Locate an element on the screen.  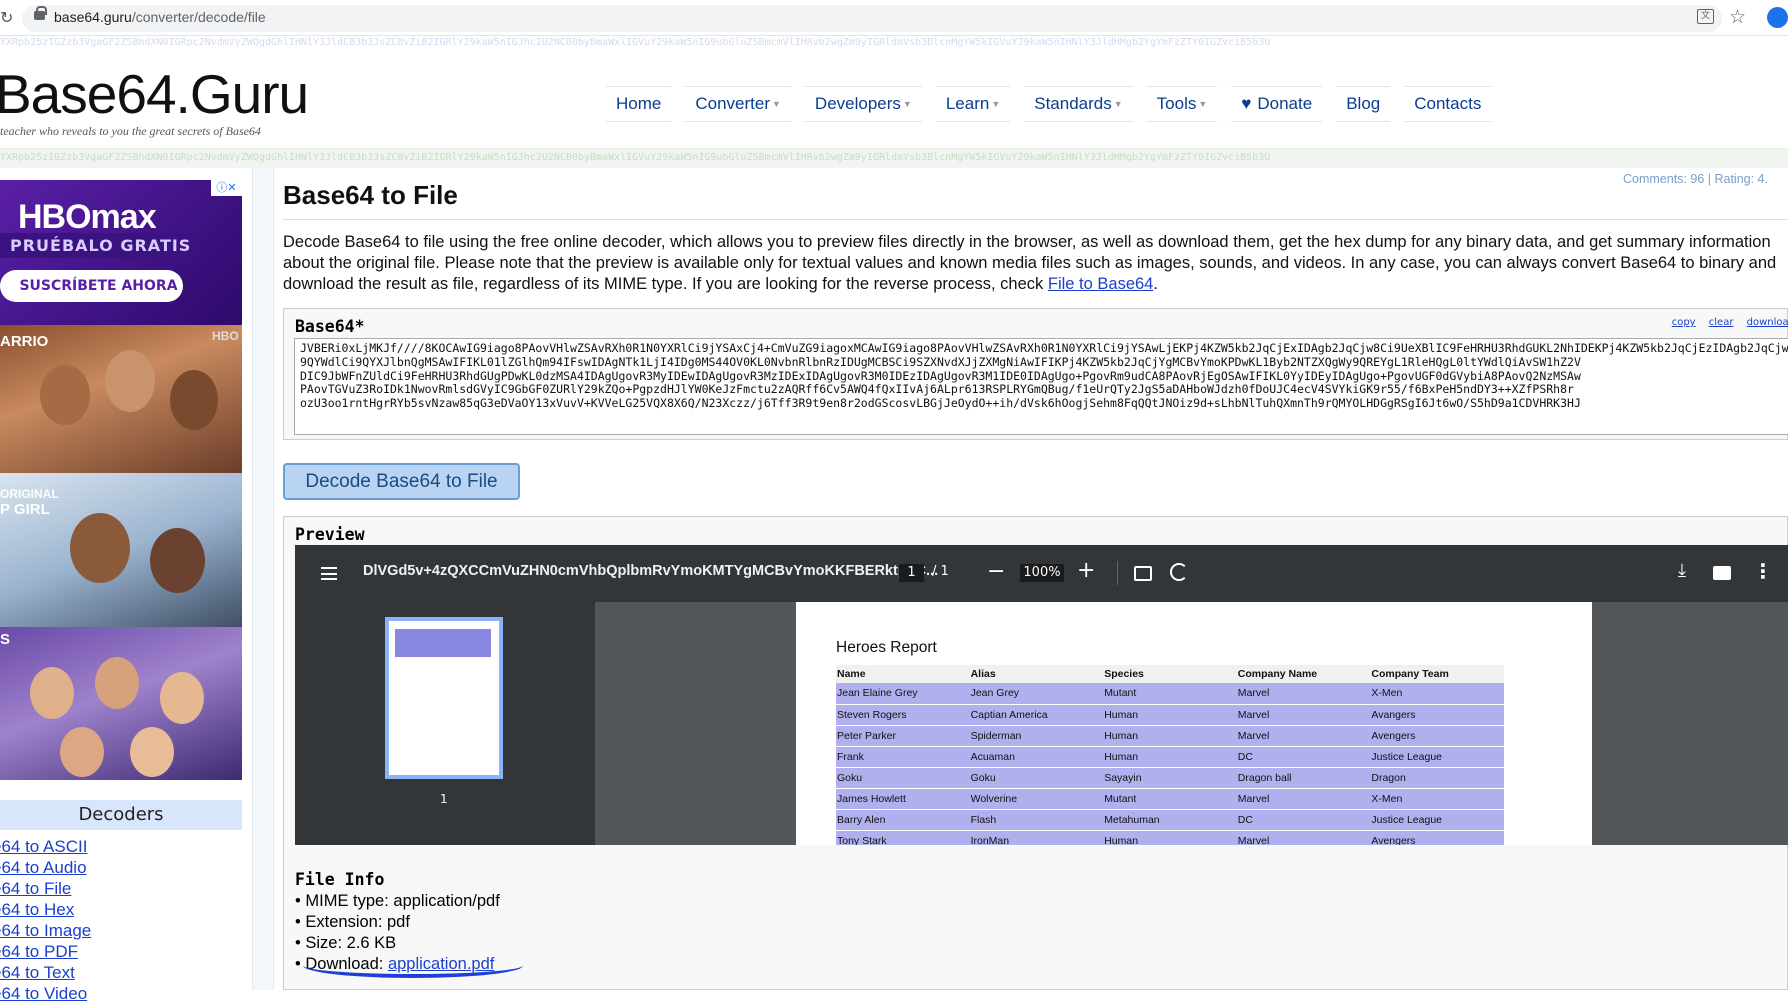
ad-poster: S is located at coordinates (121, 703).